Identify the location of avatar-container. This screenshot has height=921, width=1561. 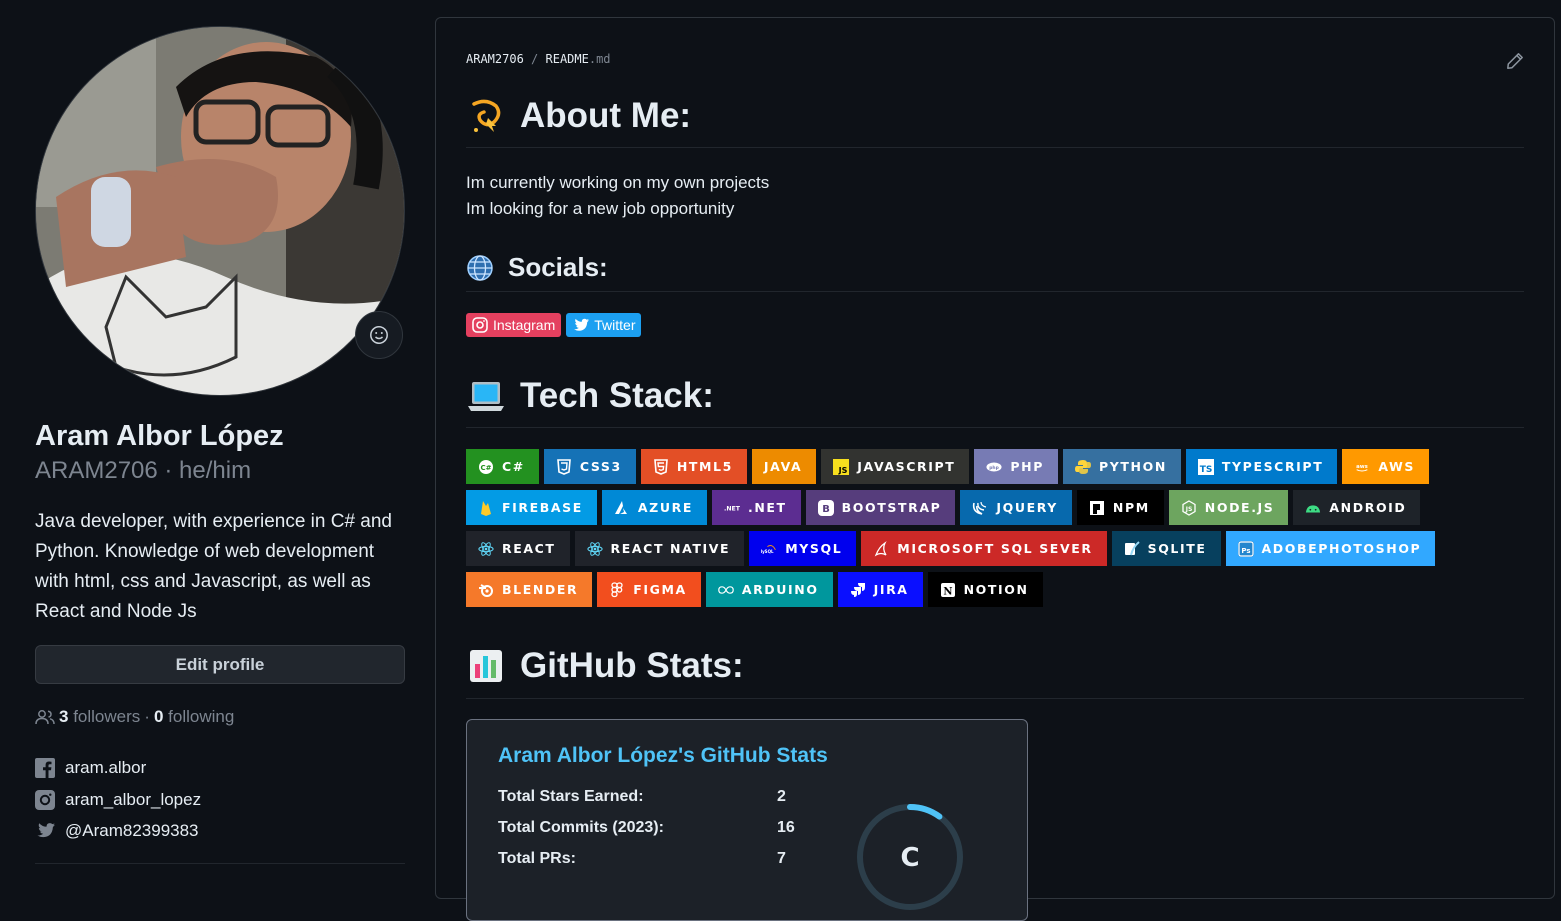
(220, 211).